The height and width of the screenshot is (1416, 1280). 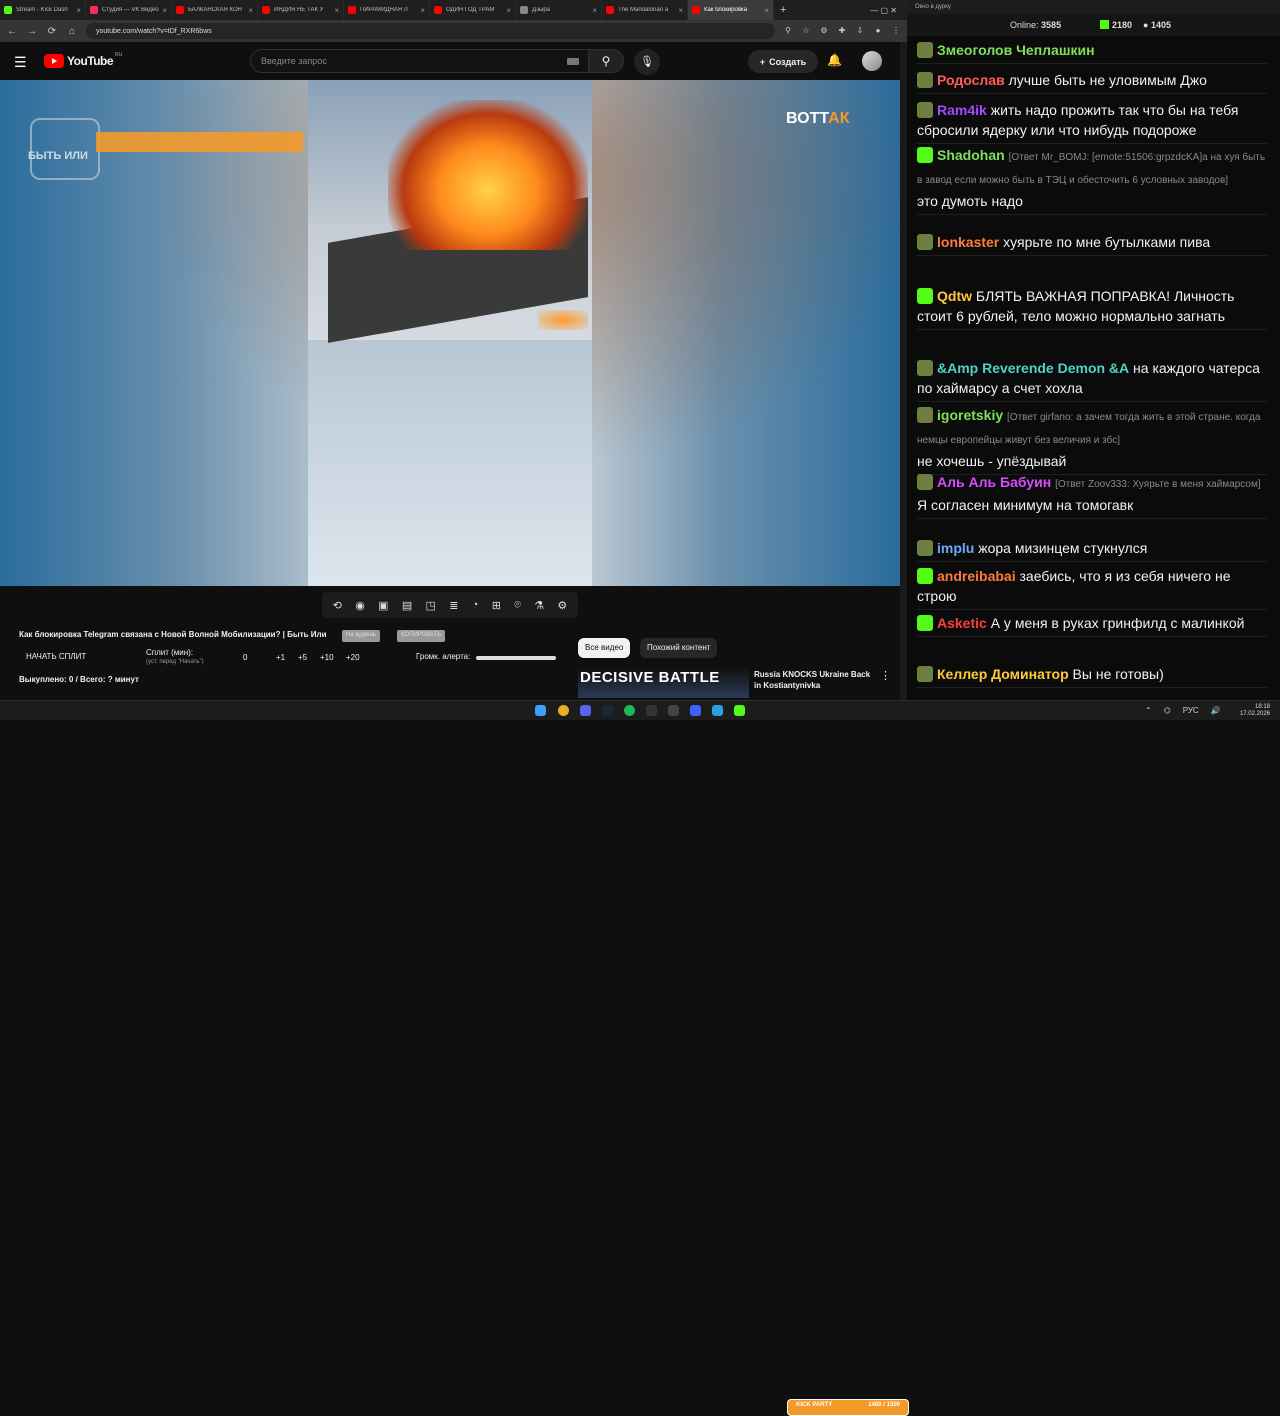 What do you see at coordinates (885, 675) in the screenshot?
I see `more-options-icon: ⋮` at bounding box center [885, 675].